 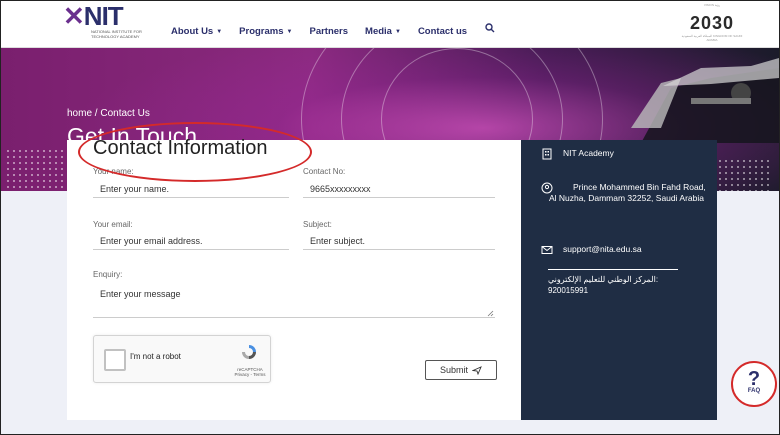 I want to click on name-input: Enter your name., so click(x=191, y=190).